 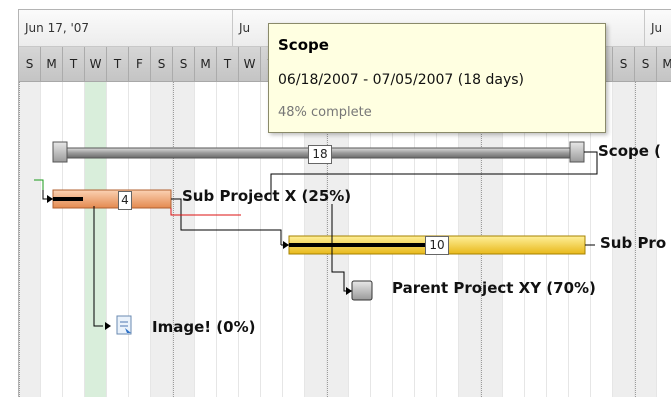 I want to click on scope-label: Scope (, so click(x=629, y=151).